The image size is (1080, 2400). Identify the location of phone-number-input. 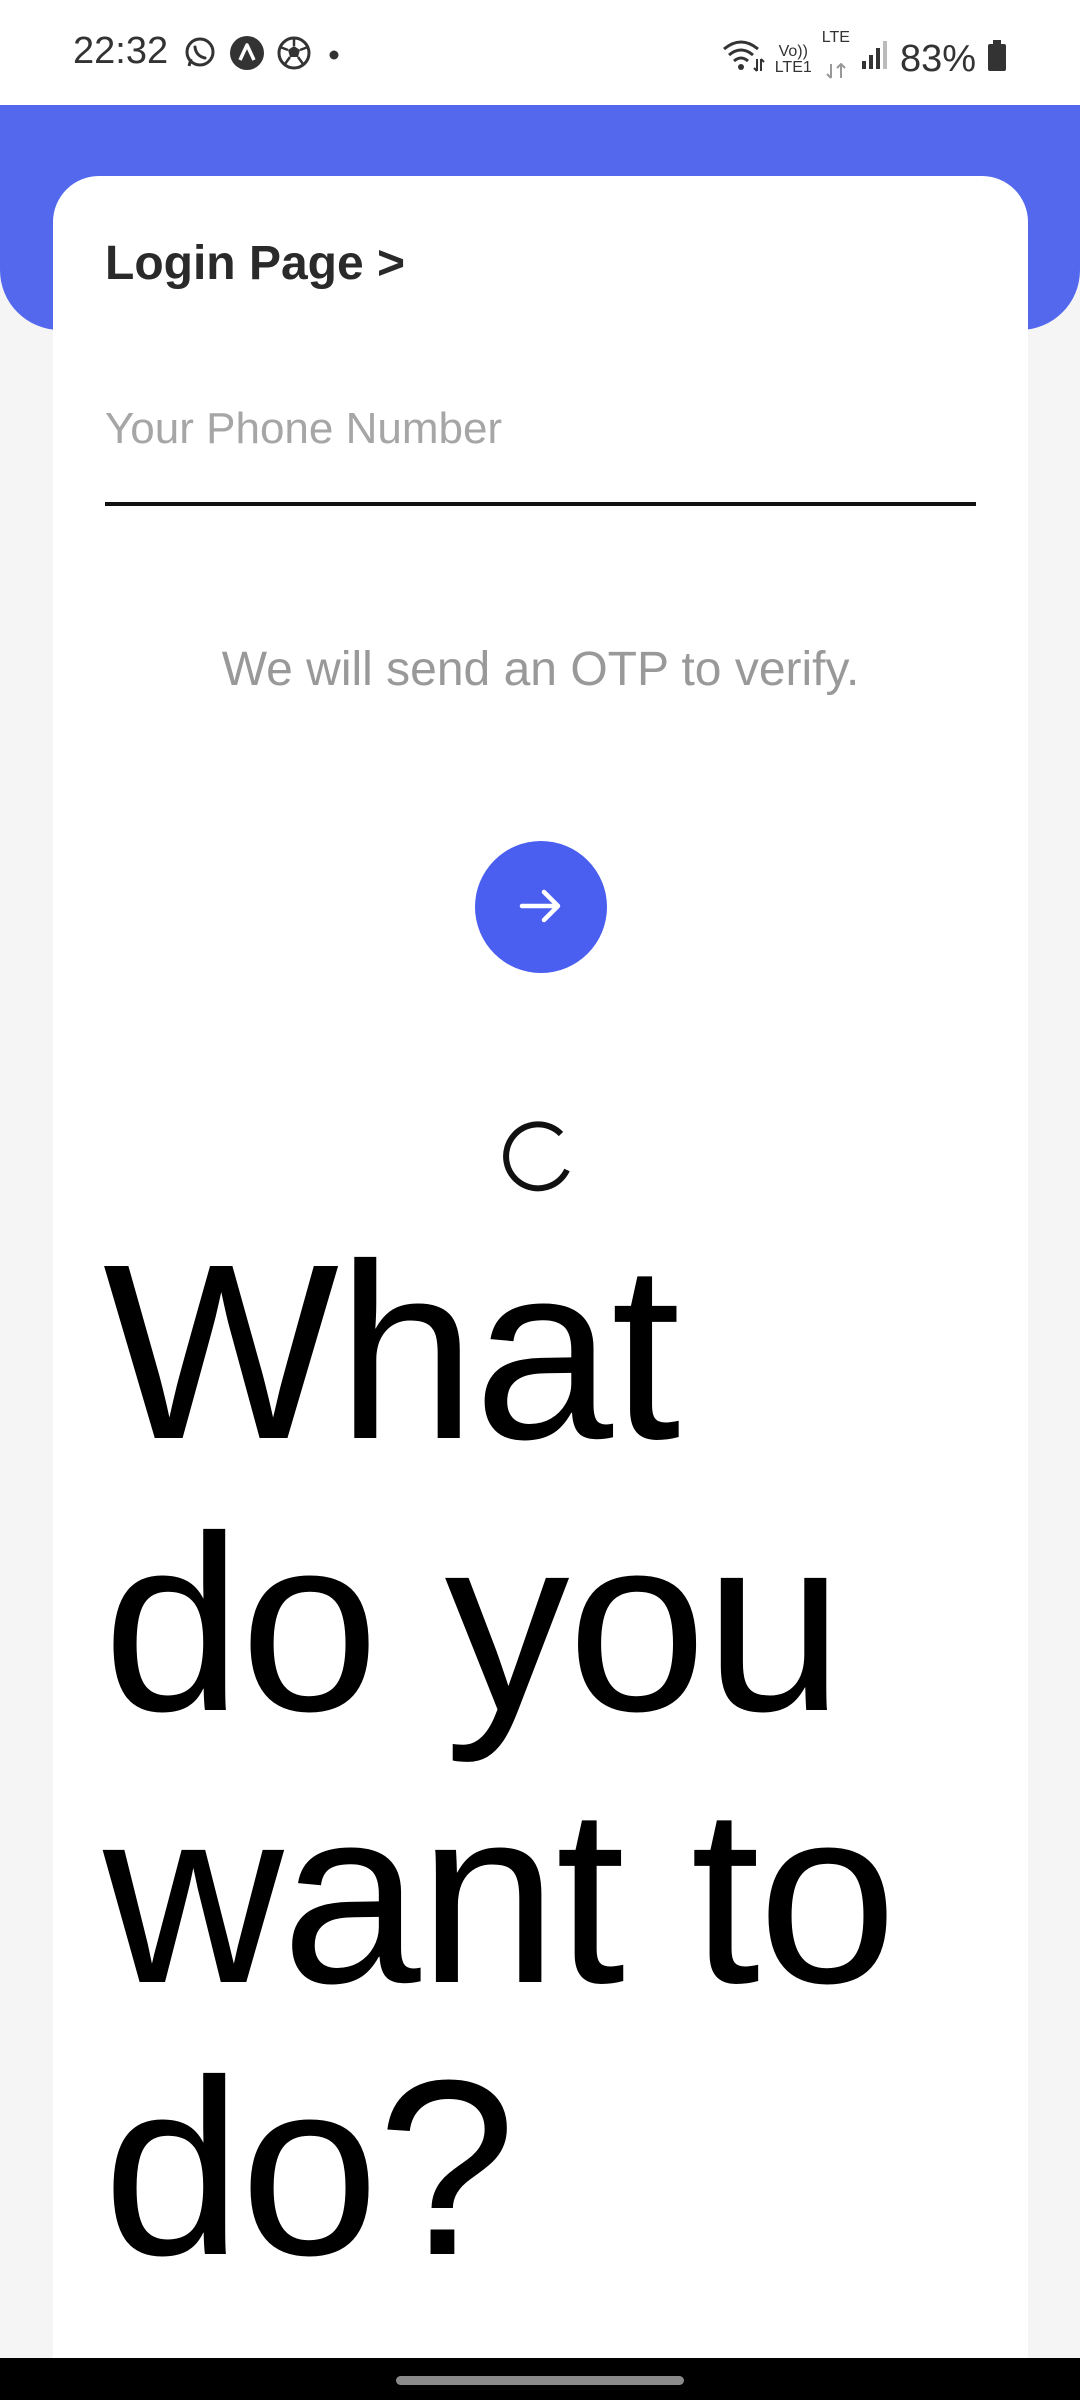
(540, 451).